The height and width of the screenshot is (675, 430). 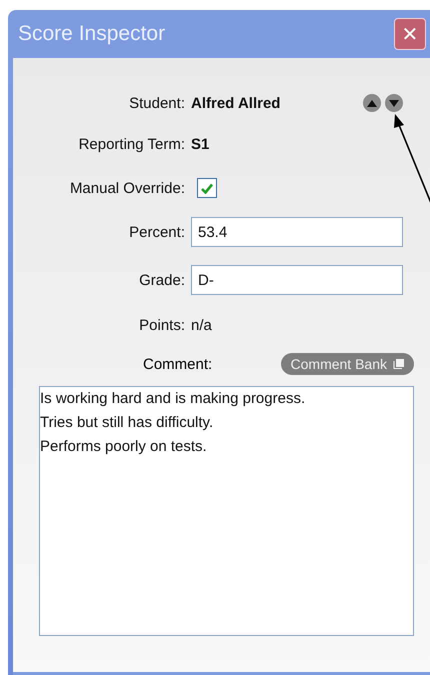 I want to click on next-student-button, so click(x=394, y=103).